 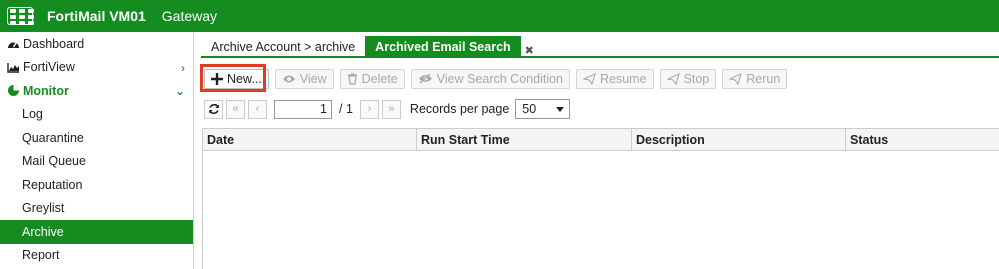 What do you see at coordinates (43, 231) in the screenshot?
I see `sidebar-item-label: Archive` at bounding box center [43, 231].